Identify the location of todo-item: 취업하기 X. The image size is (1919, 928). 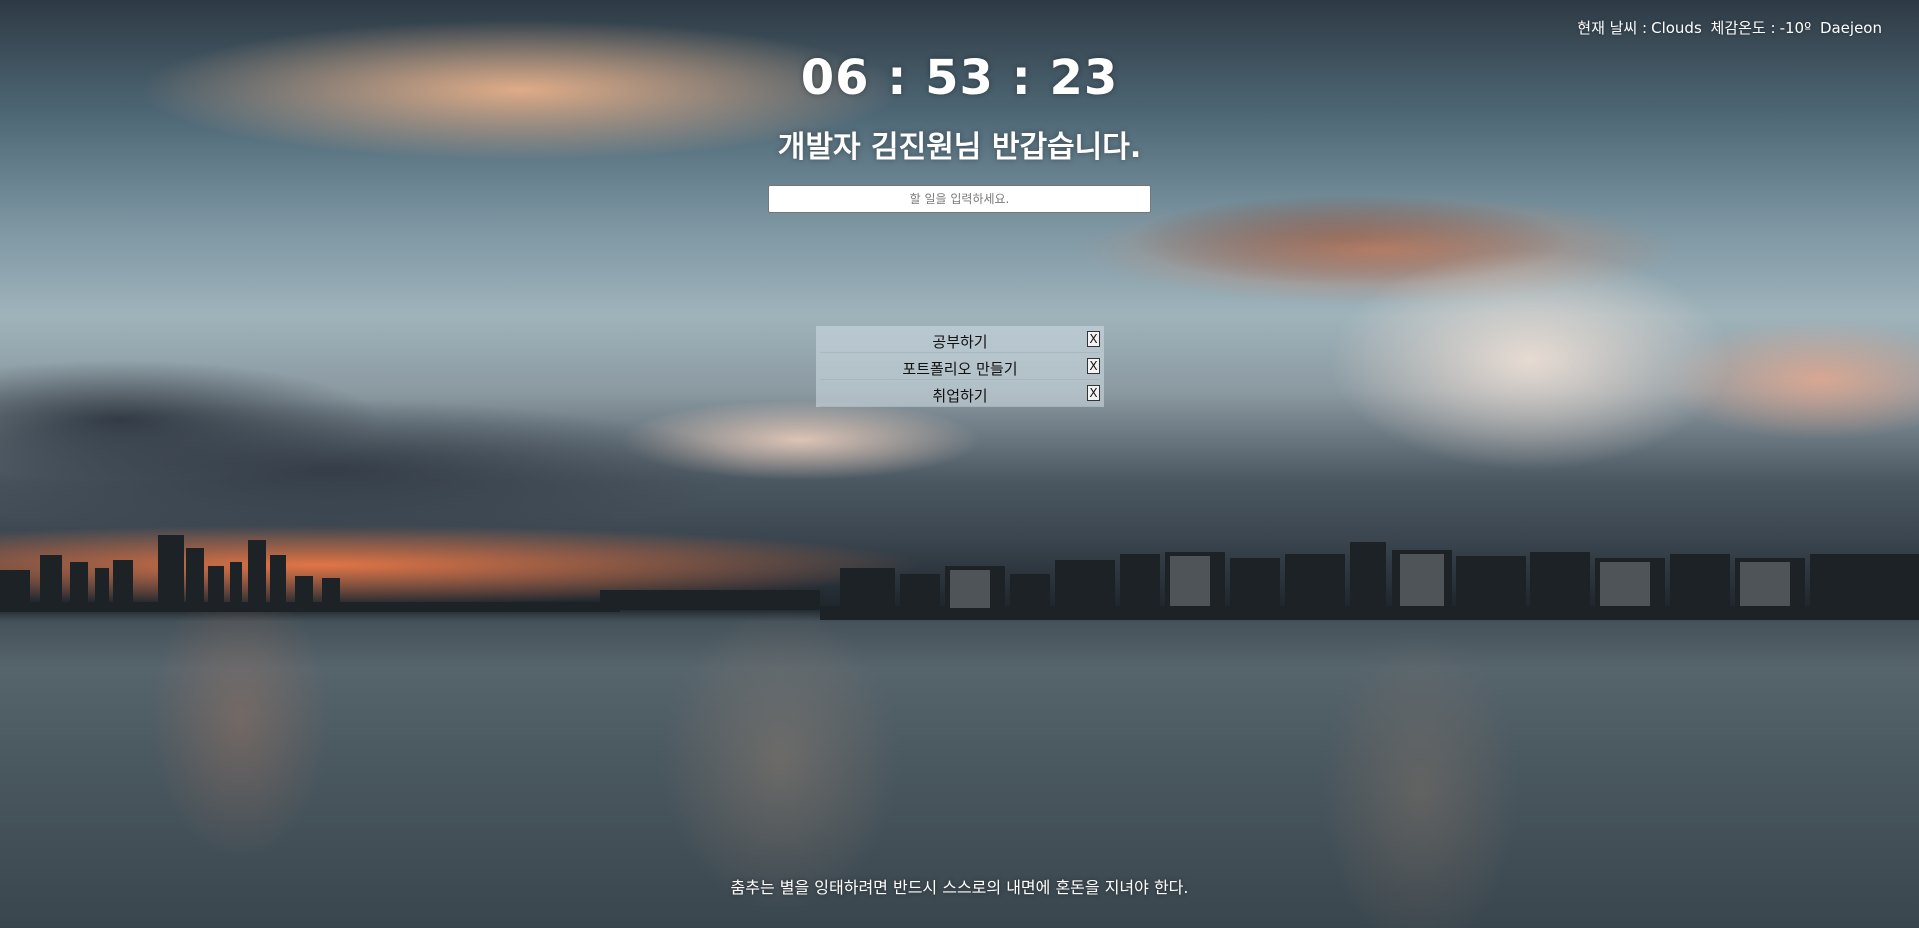
(960, 393).